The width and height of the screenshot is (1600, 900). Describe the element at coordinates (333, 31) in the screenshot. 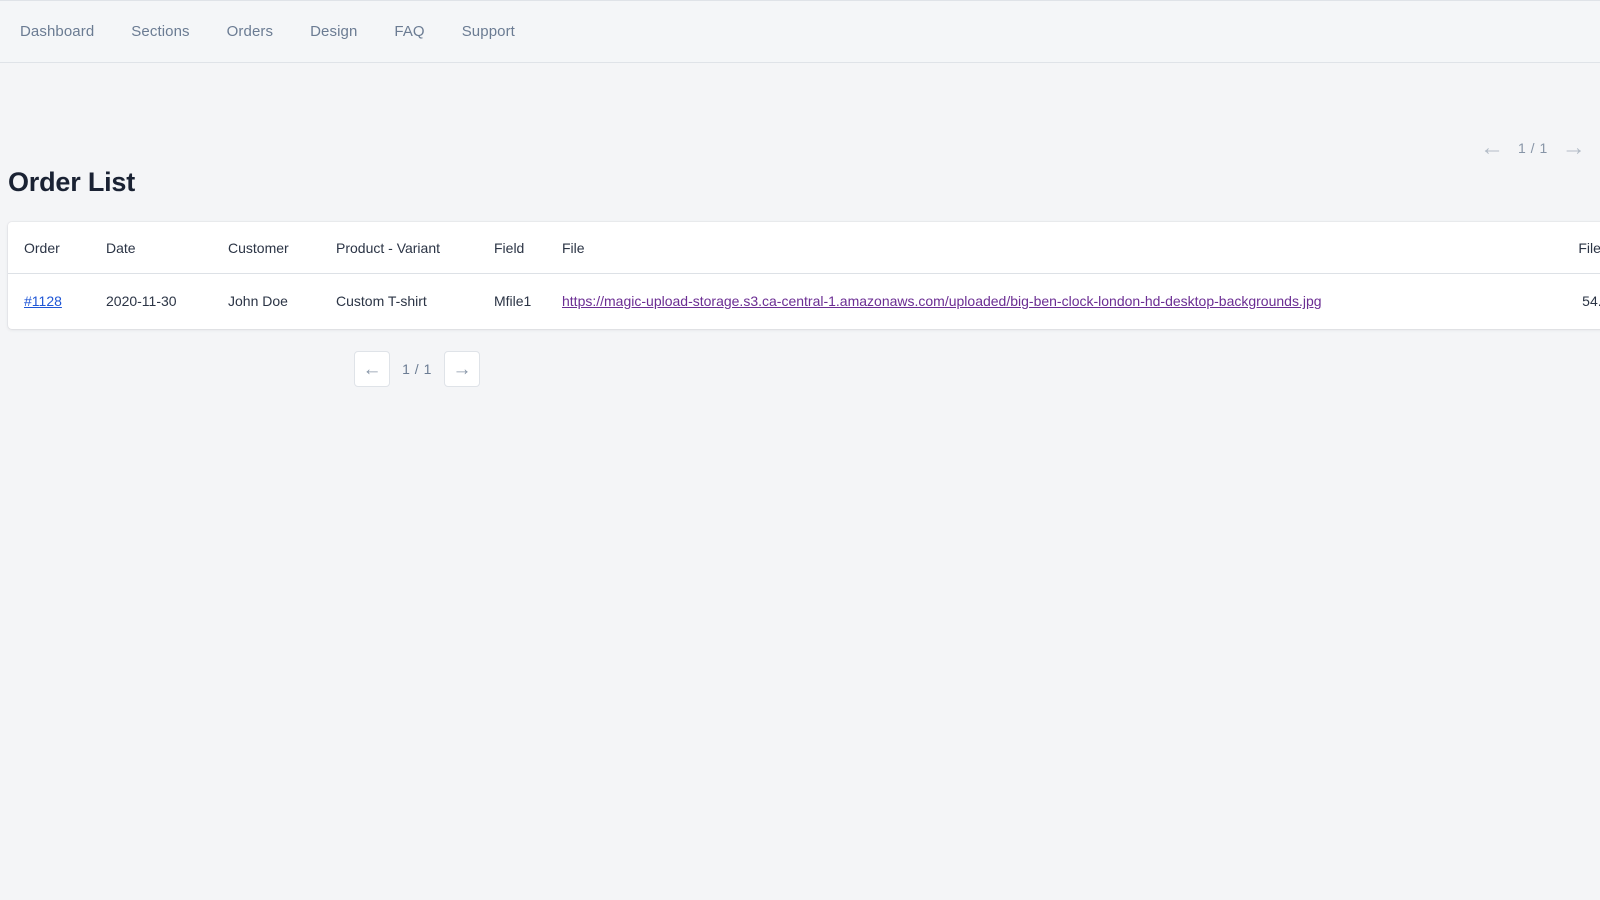

I see `nav-item-design: Design` at that location.